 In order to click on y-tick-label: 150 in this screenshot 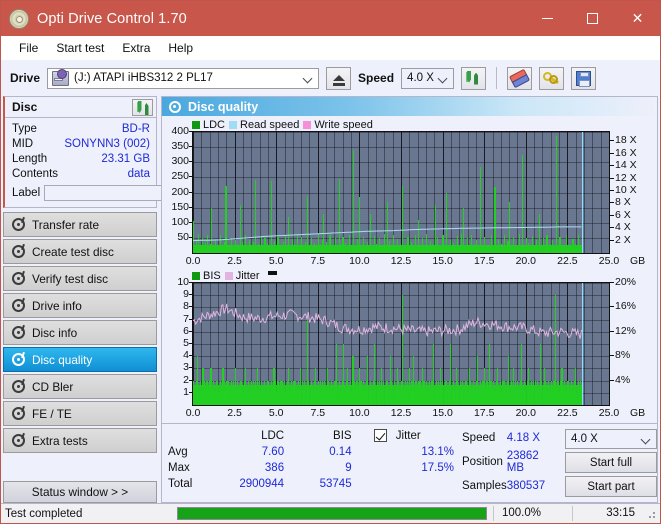, I will do `click(180, 206)`.